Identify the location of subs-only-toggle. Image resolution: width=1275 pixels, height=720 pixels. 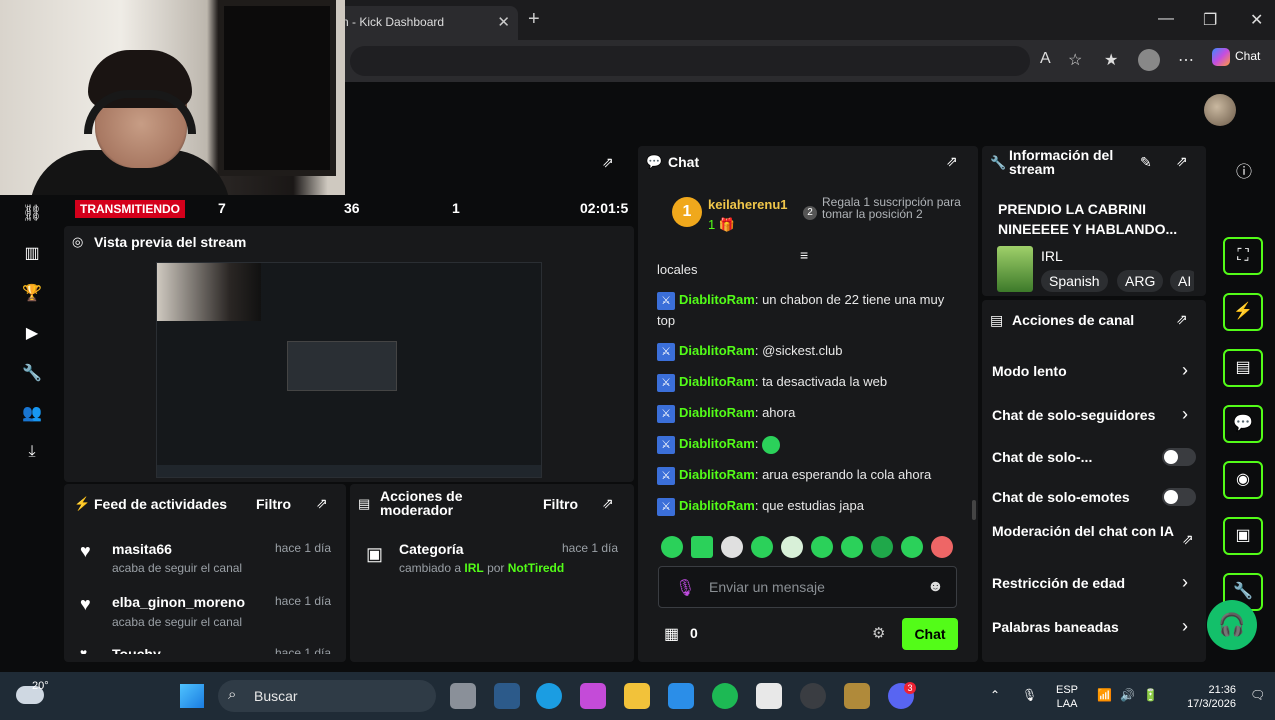
(1179, 457).